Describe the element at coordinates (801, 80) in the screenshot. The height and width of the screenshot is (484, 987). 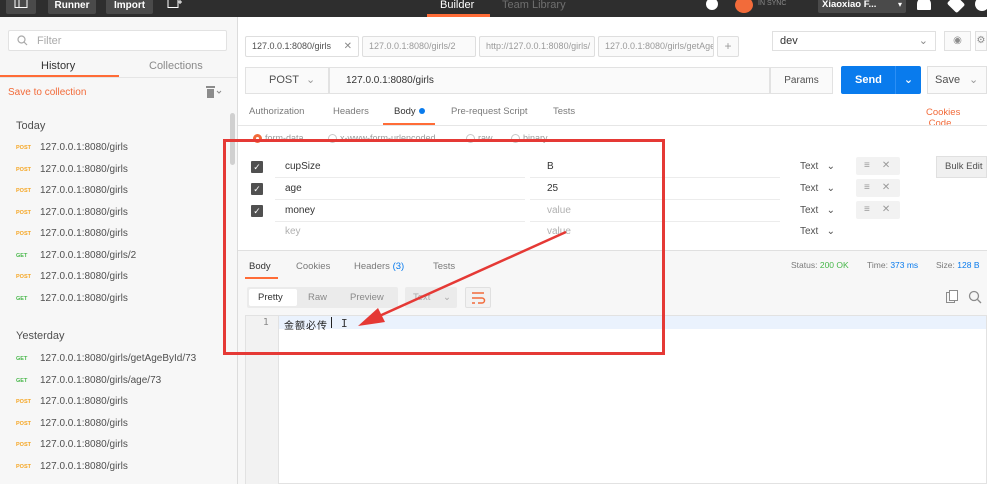
I see `params-button: Params` at that location.